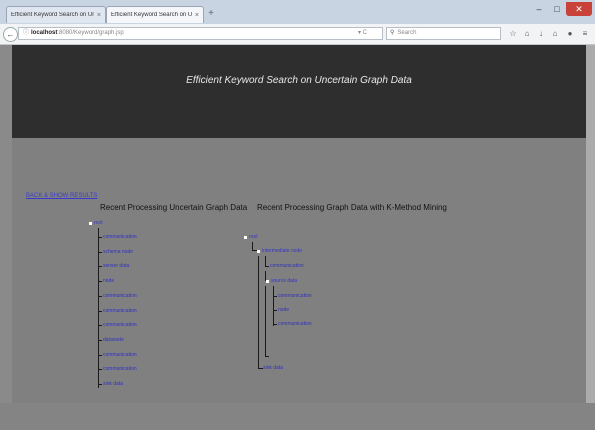 This screenshot has width=595, height=430. I want to click on search-input: ⚲ Search, so click(443, 33).